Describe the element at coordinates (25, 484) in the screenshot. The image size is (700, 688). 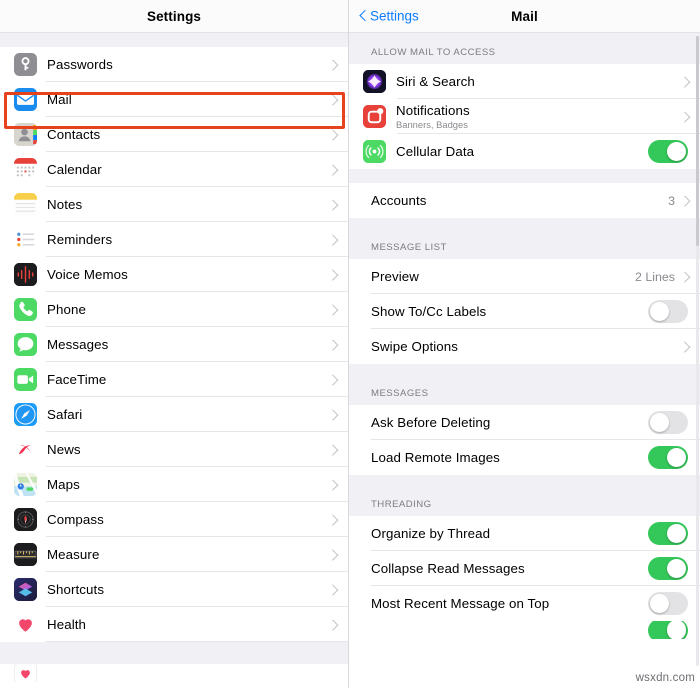
I see `maps-icon` at that location.